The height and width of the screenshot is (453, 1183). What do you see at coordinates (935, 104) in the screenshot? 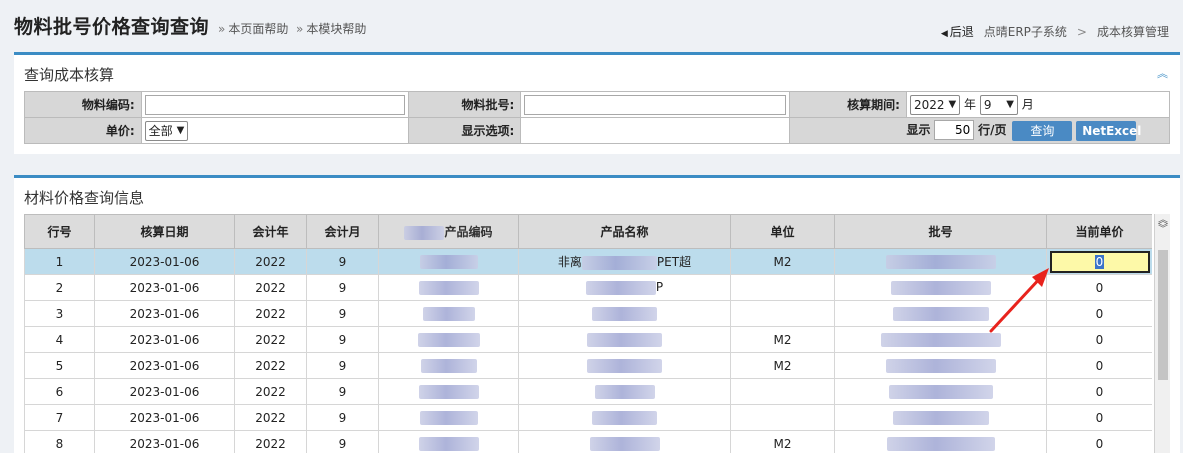
I see `year-select: 2022 ▼` at bounding box center [935, 104].